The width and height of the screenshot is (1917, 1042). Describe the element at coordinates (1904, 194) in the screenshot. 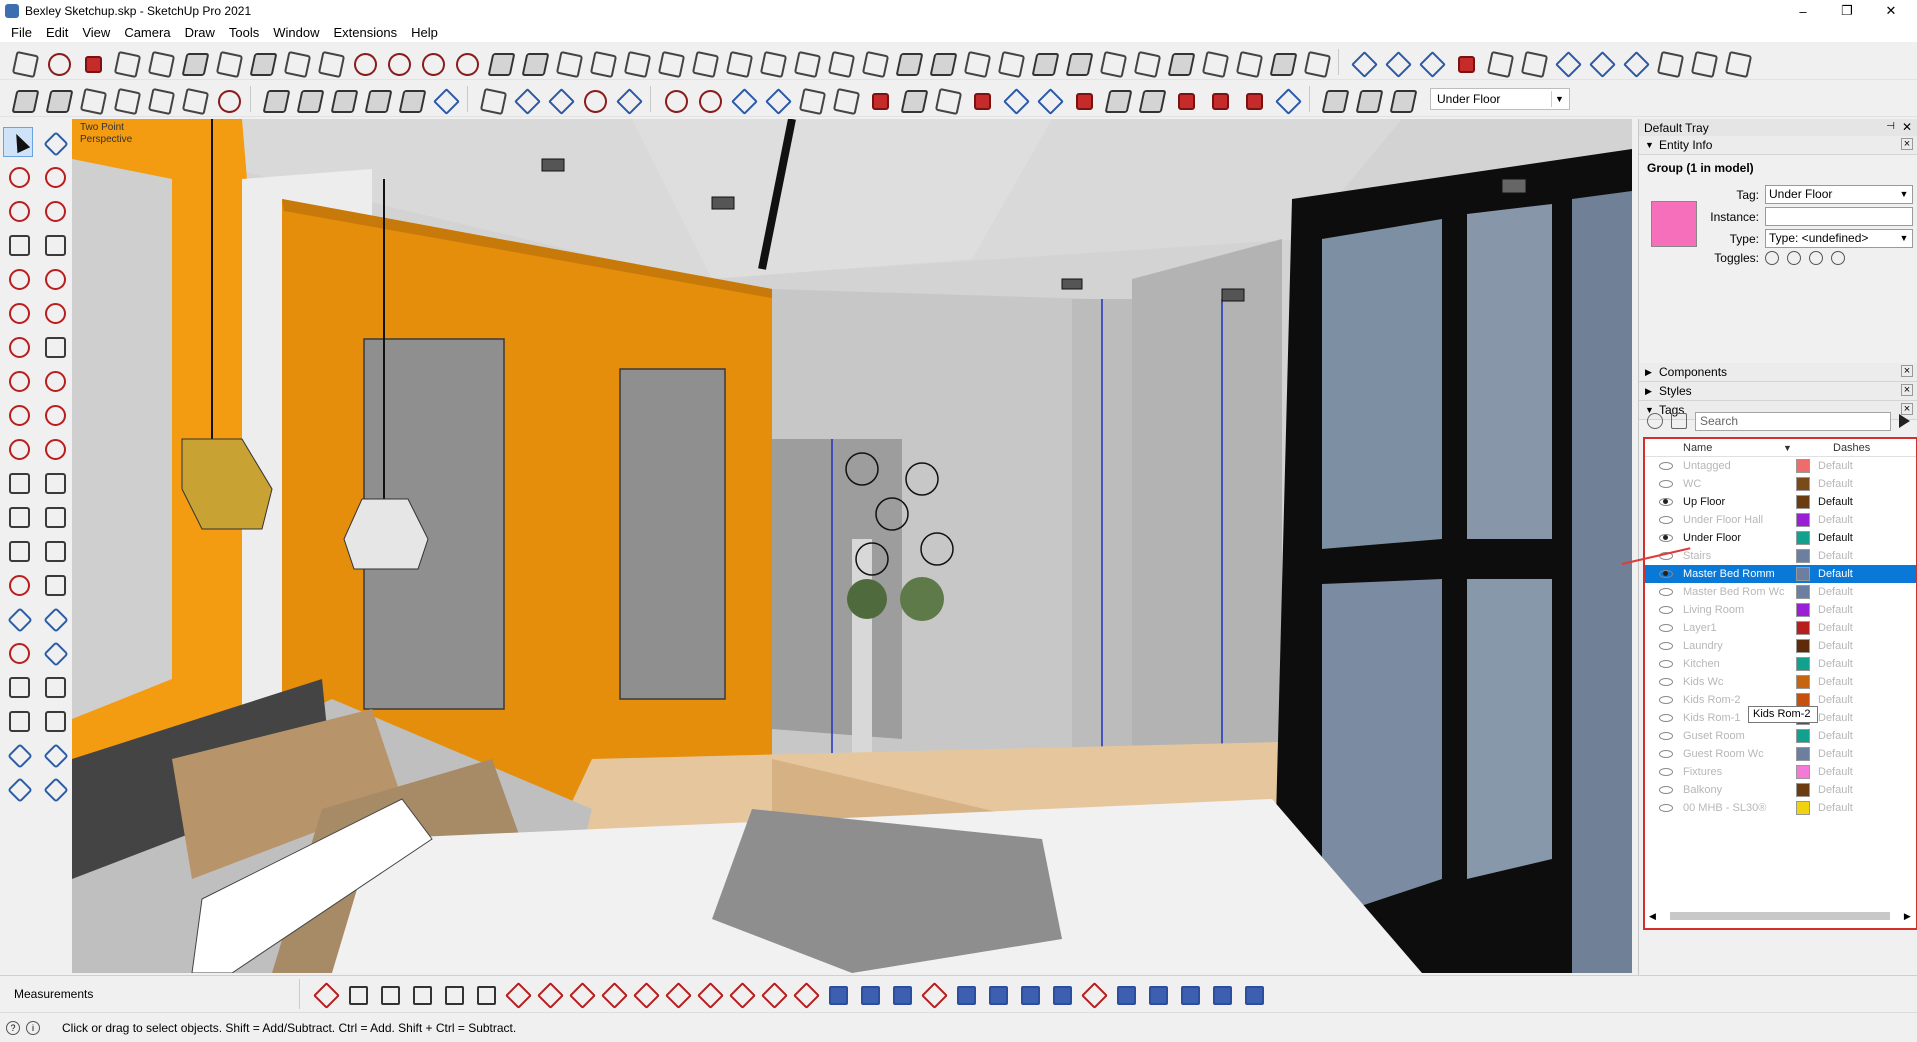

I see `chevron-down-icon: ▼` at that location.